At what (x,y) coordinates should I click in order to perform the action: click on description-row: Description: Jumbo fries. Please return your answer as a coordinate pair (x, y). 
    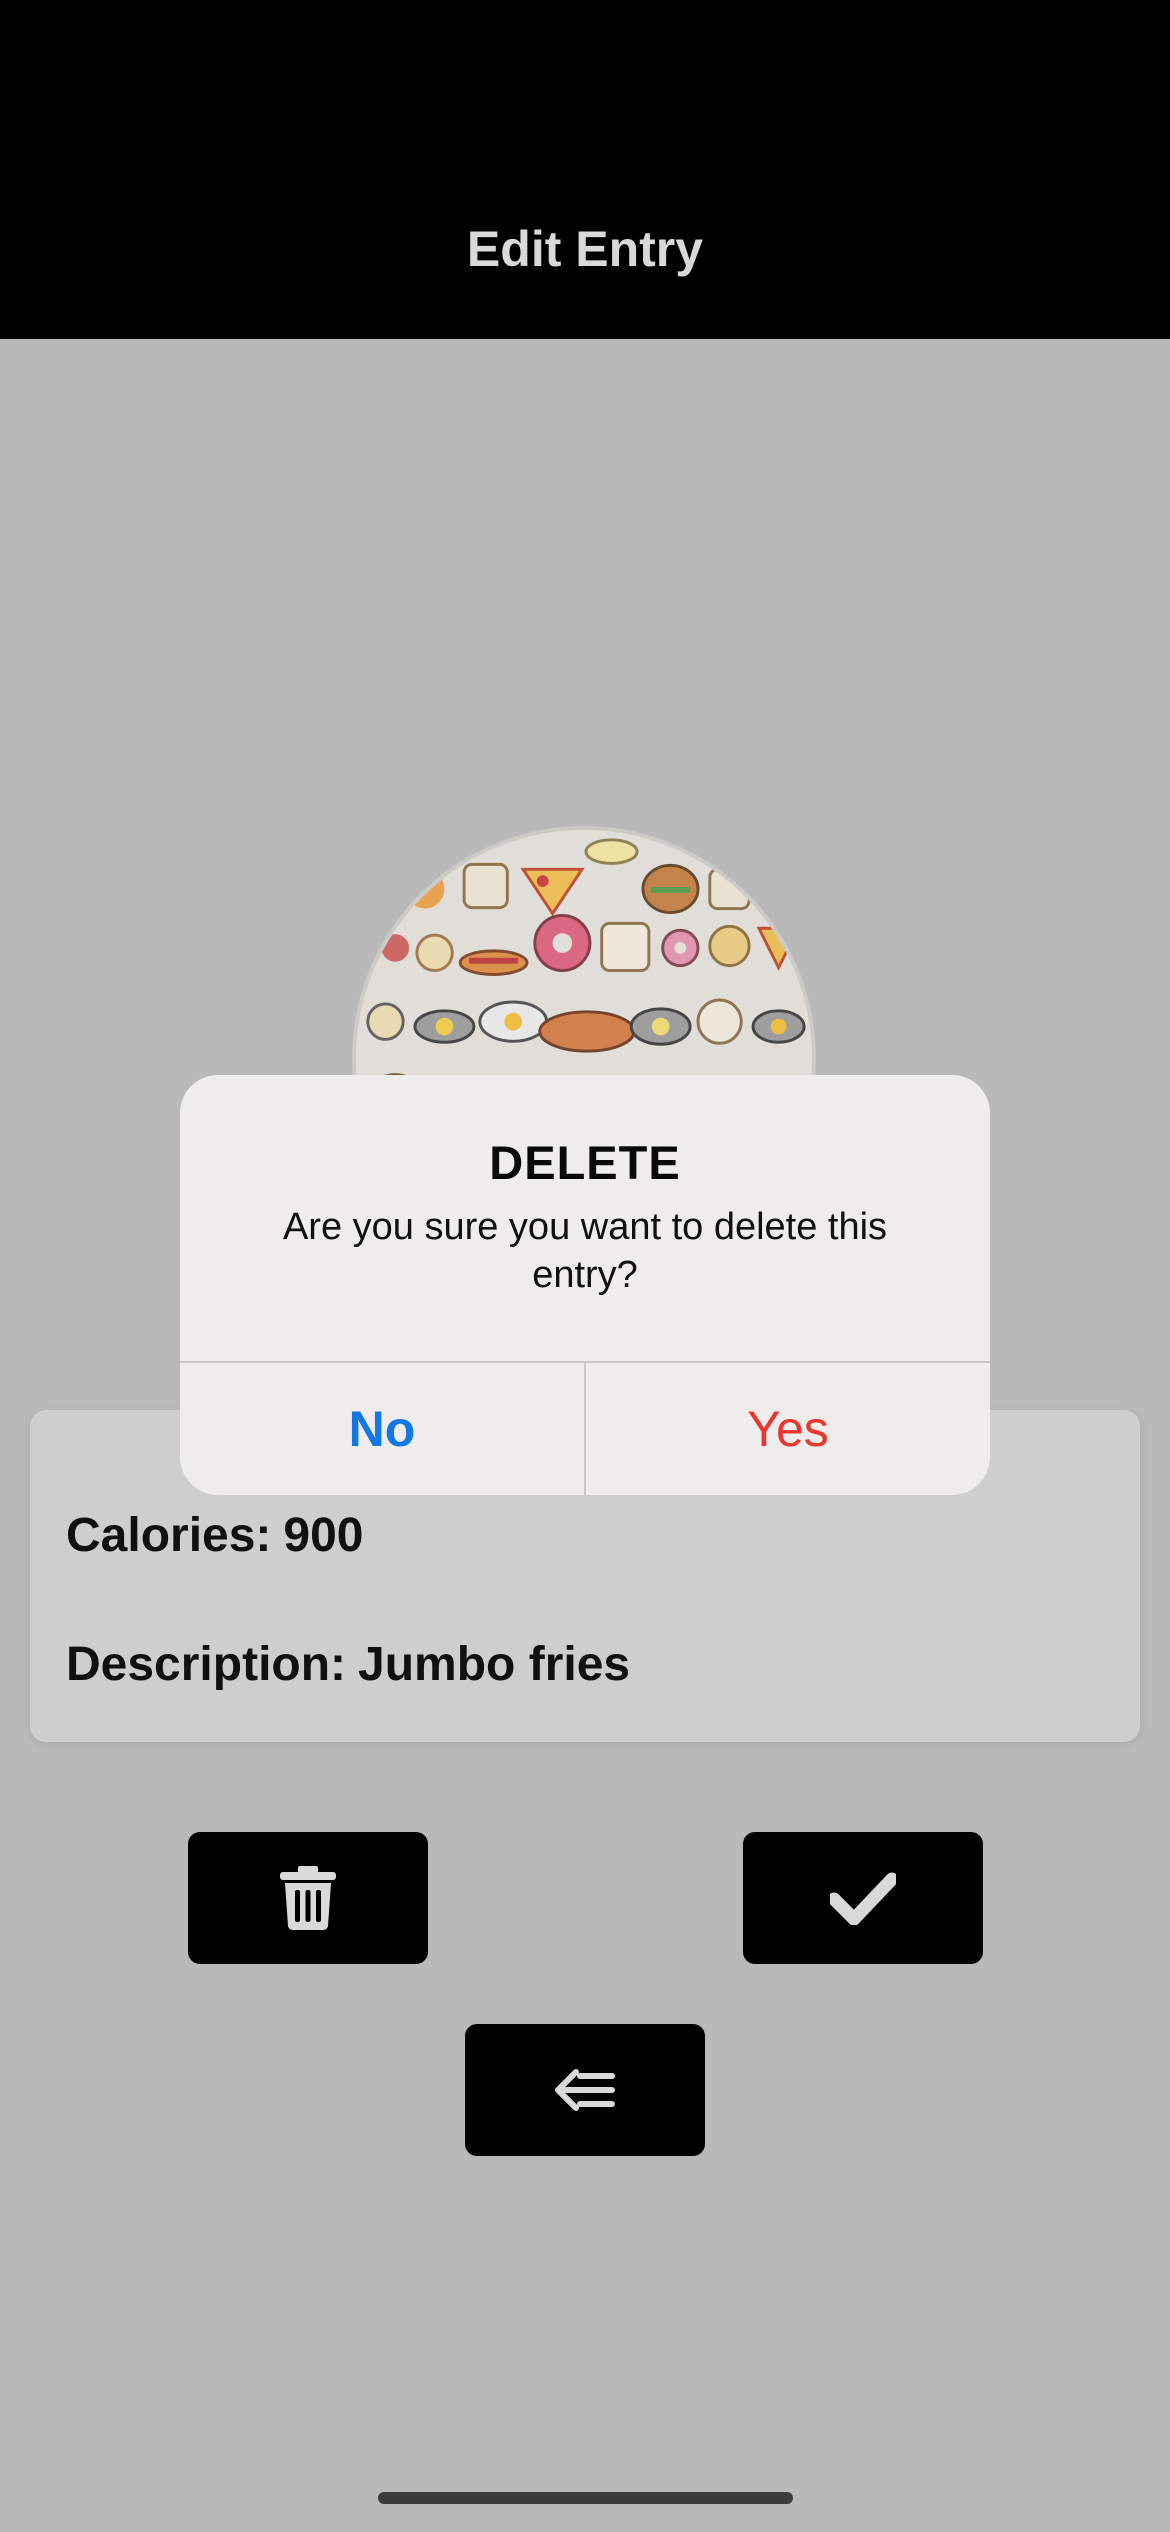
    Looking at the image, I should click on (348, 1664).